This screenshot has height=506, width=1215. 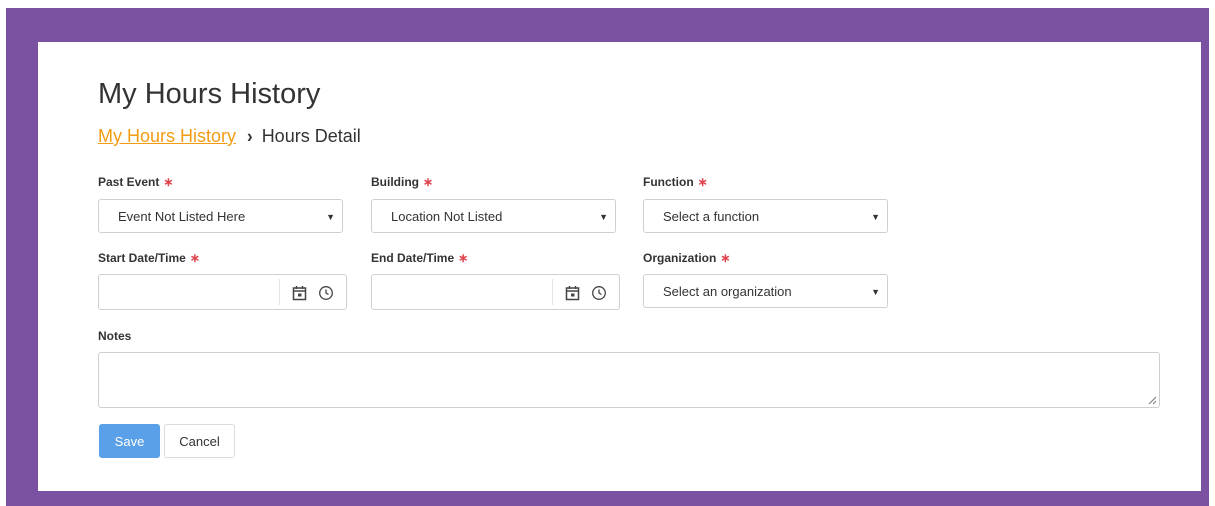 What do you see at coordinates (189, 292) in the screenshot?
I see `start-datetime-value` at bounding box center [189, 292].